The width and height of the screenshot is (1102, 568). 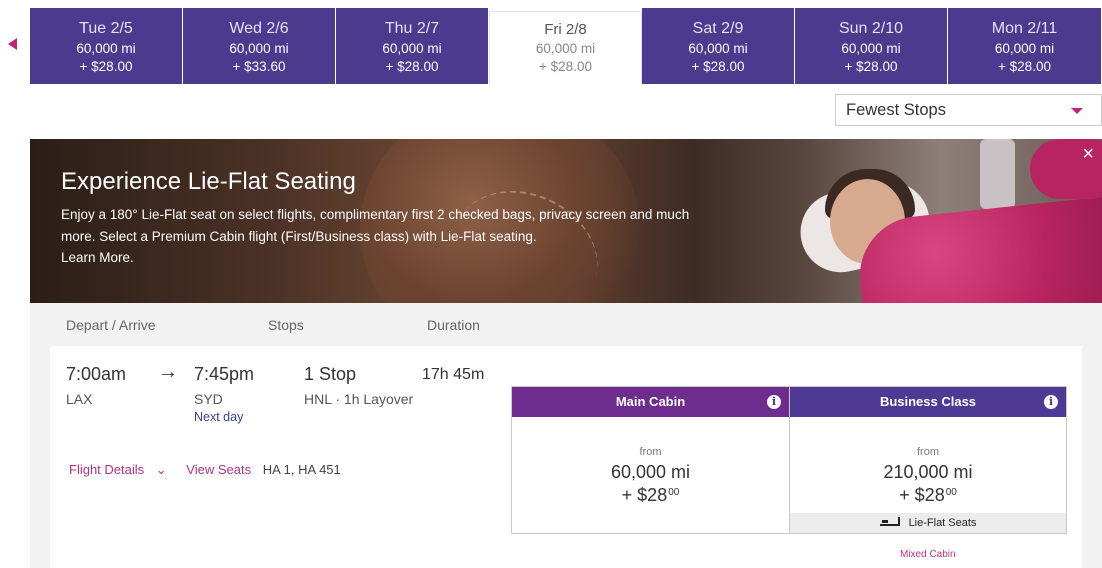 I want to click on fare-miles: 60,000 mi, so click(x=650, y=472).